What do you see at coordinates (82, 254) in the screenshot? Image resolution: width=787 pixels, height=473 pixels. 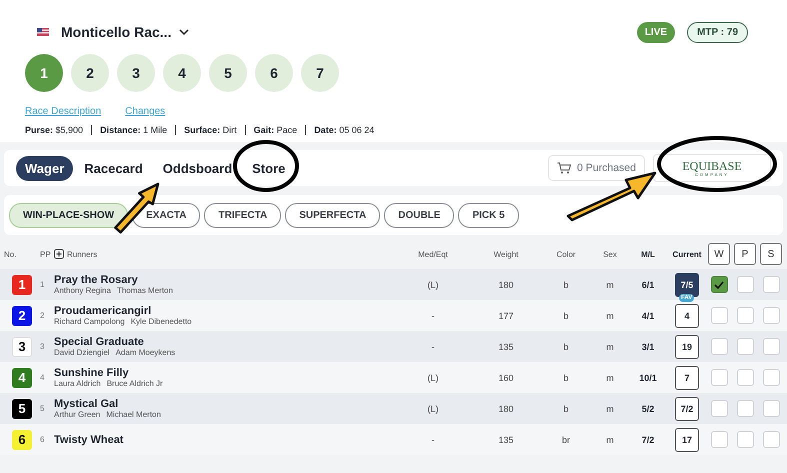 I see `column-header: Runners` at bounding box center [82, 254].